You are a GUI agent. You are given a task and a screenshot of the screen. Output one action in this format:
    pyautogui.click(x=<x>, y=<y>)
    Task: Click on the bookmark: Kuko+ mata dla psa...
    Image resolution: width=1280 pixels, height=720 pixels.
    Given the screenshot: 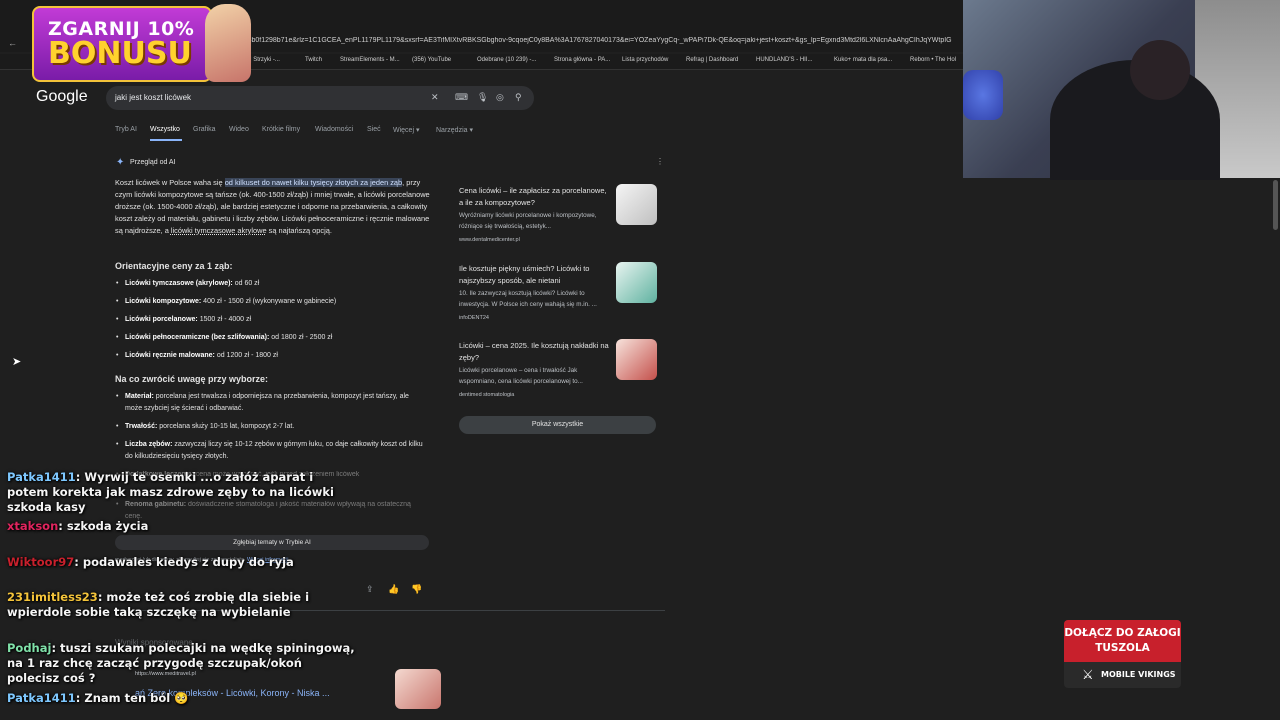 What is the action you would take?
    pyautogui.click(x=863, y=60)
    